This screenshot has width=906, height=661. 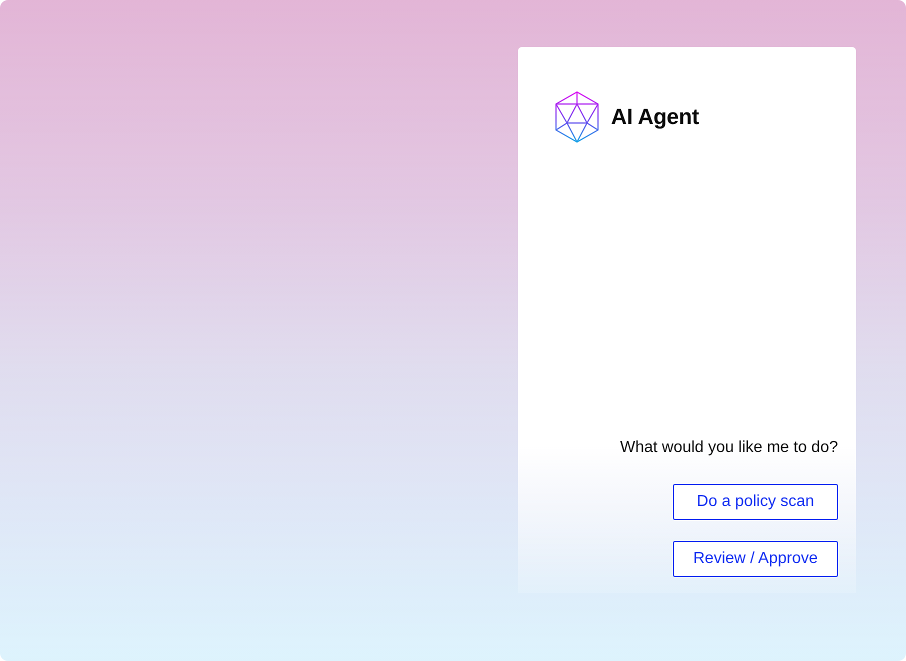 What do you see at coordinates (655, 117) in the screenshot?
I see `panel-title: AI Agent` at bounding box center [655, 117].